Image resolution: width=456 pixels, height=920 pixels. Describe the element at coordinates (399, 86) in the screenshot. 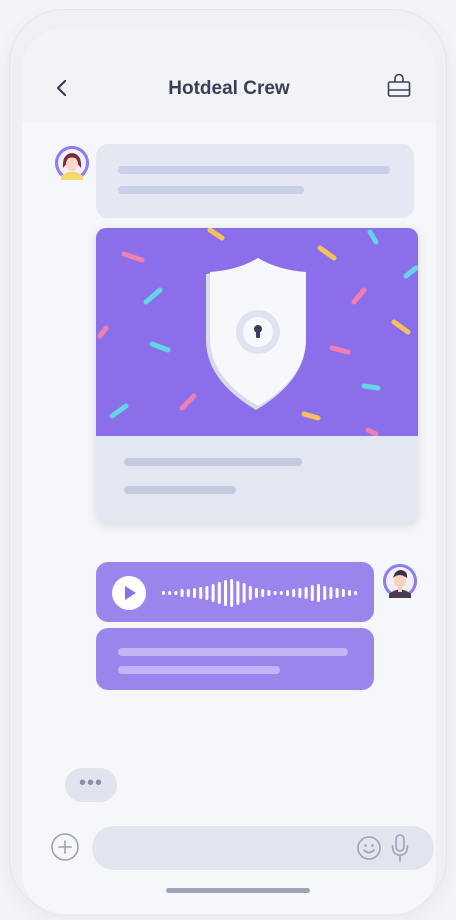

I see `shopping-bag-icon` at that location.